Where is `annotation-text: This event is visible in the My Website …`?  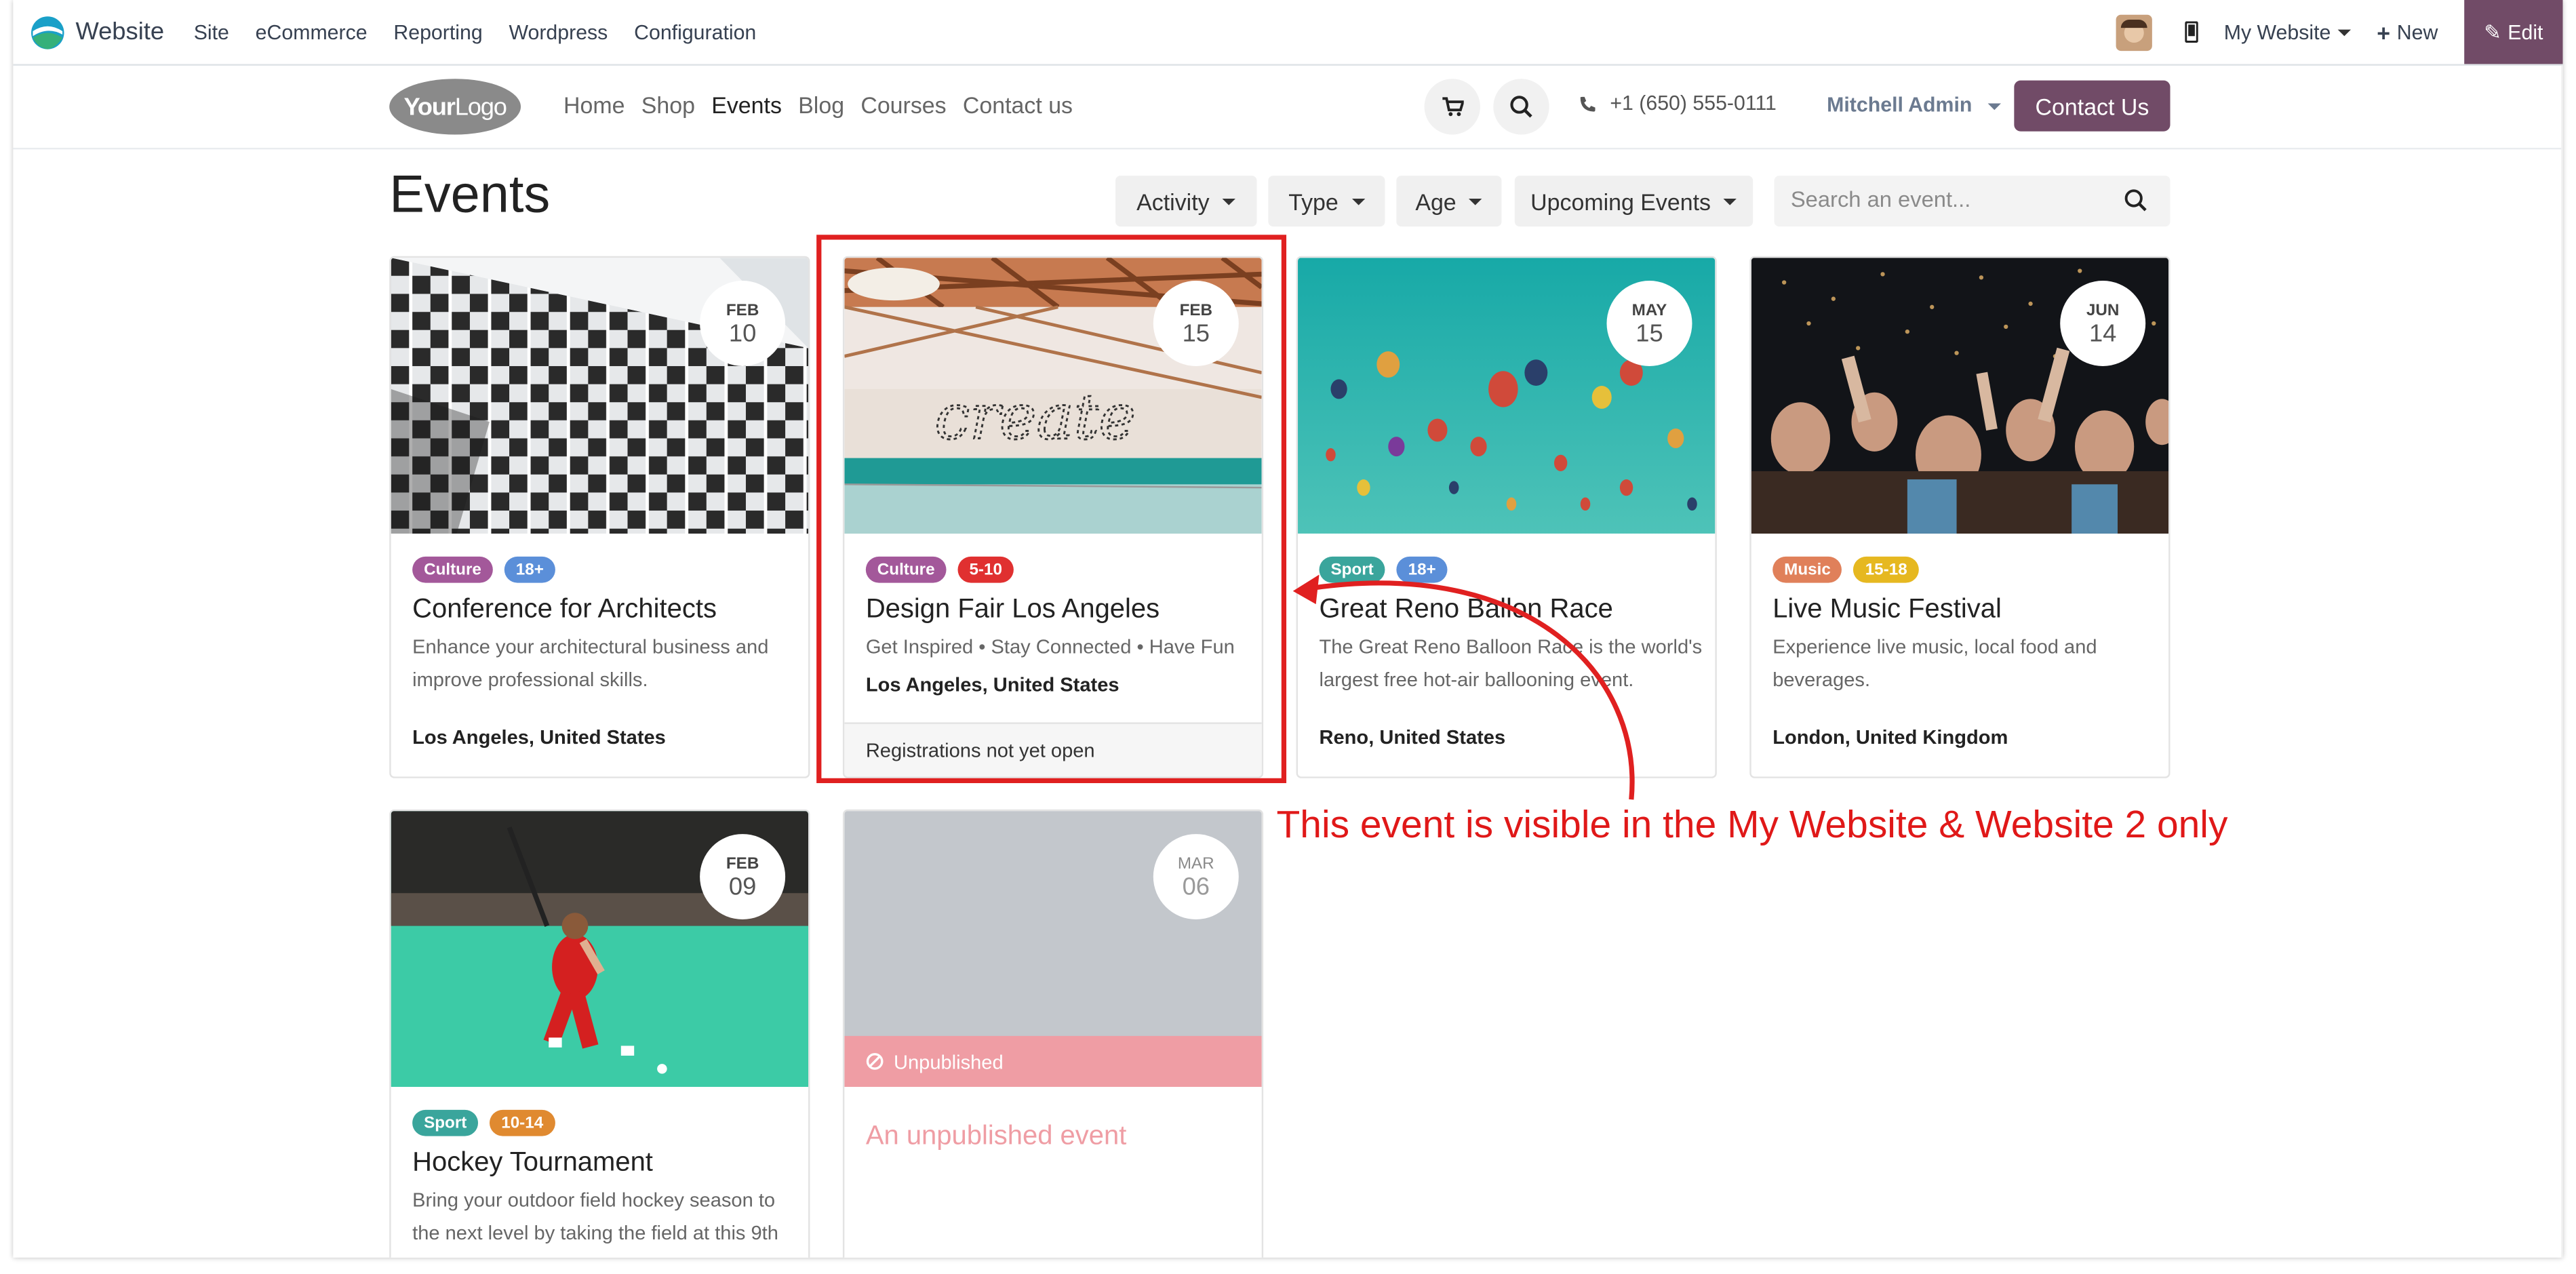 annotation-text: This event is visible in the My Website … is located at coordinates (1752, 825).